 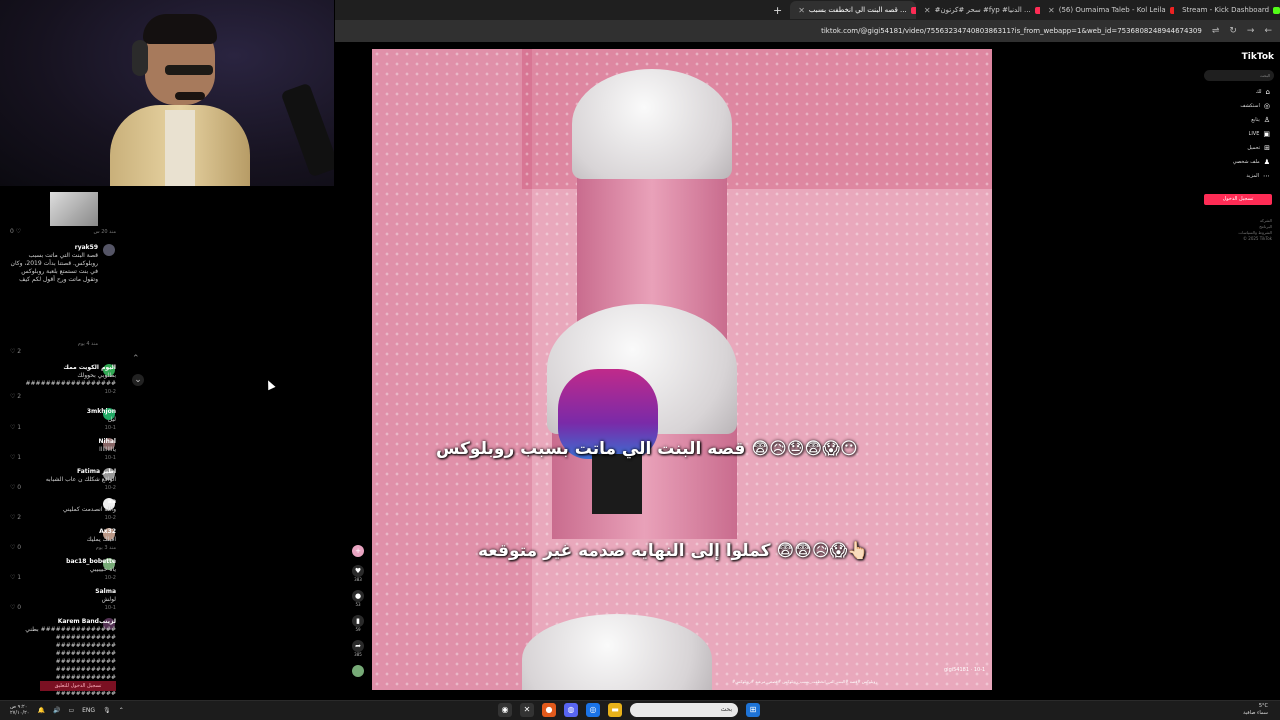 What do you see at coordinates (777, 10) in the screenshot?
I see `new-tab-icon: +` at bounding box center [777, 10].